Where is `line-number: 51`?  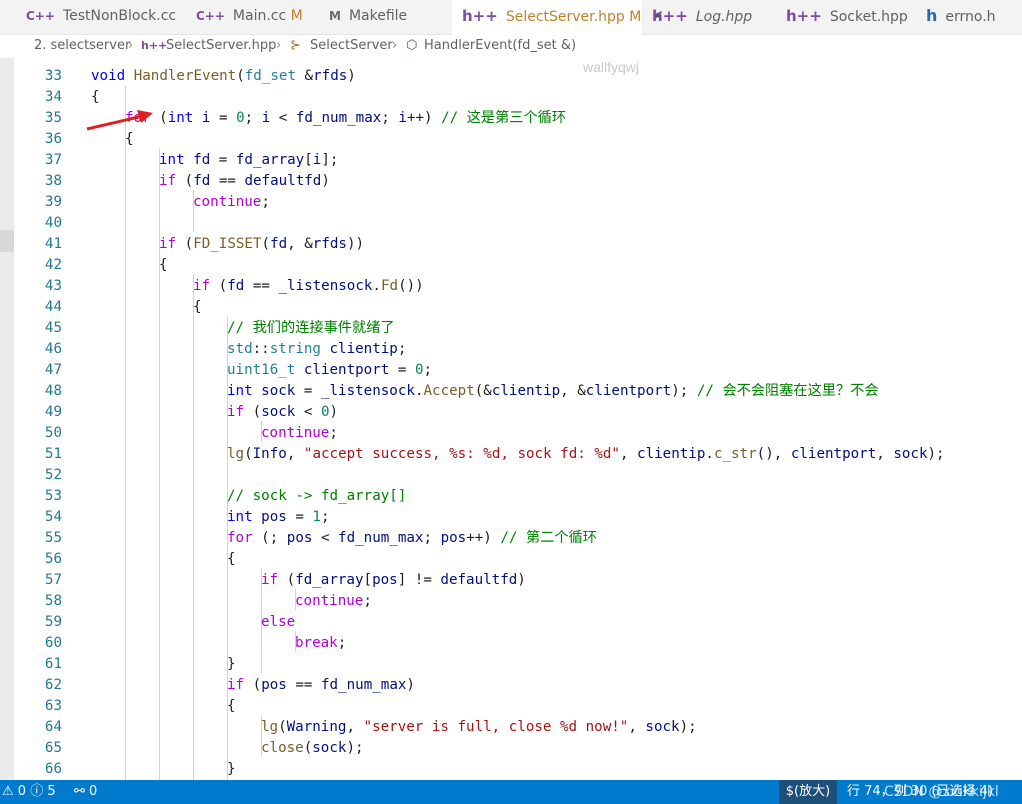
line-number: 51 is located at coordinates (53, 454).